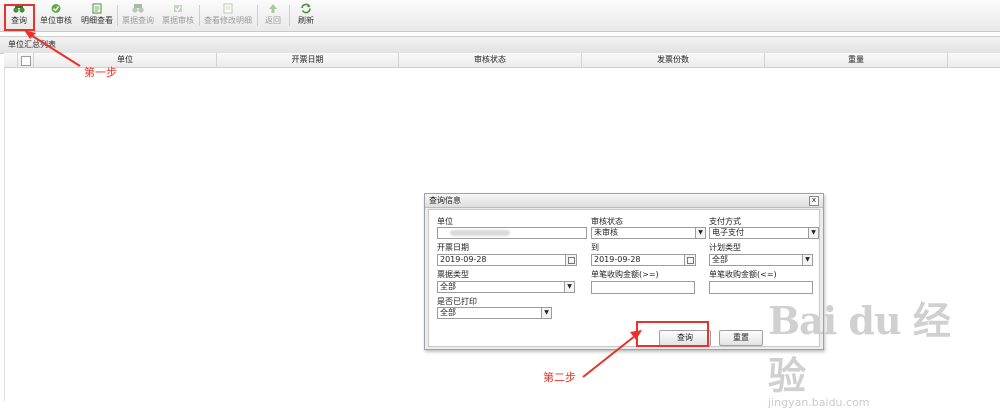 The height and width of the screenshot is (409, 1000). I want to click on column-header-invoice-date: 开票日期, so click(308, 60).